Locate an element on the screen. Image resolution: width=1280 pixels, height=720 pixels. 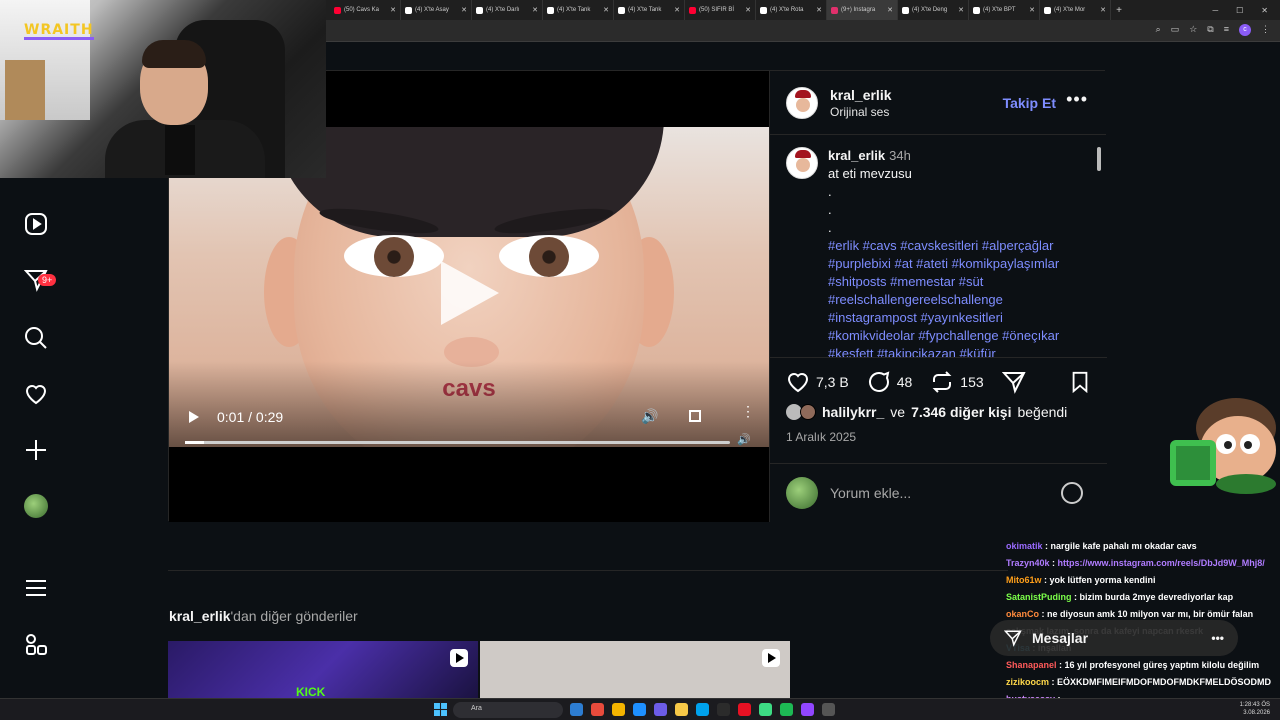
emoji-icon is located at coordinates (1072, 493).